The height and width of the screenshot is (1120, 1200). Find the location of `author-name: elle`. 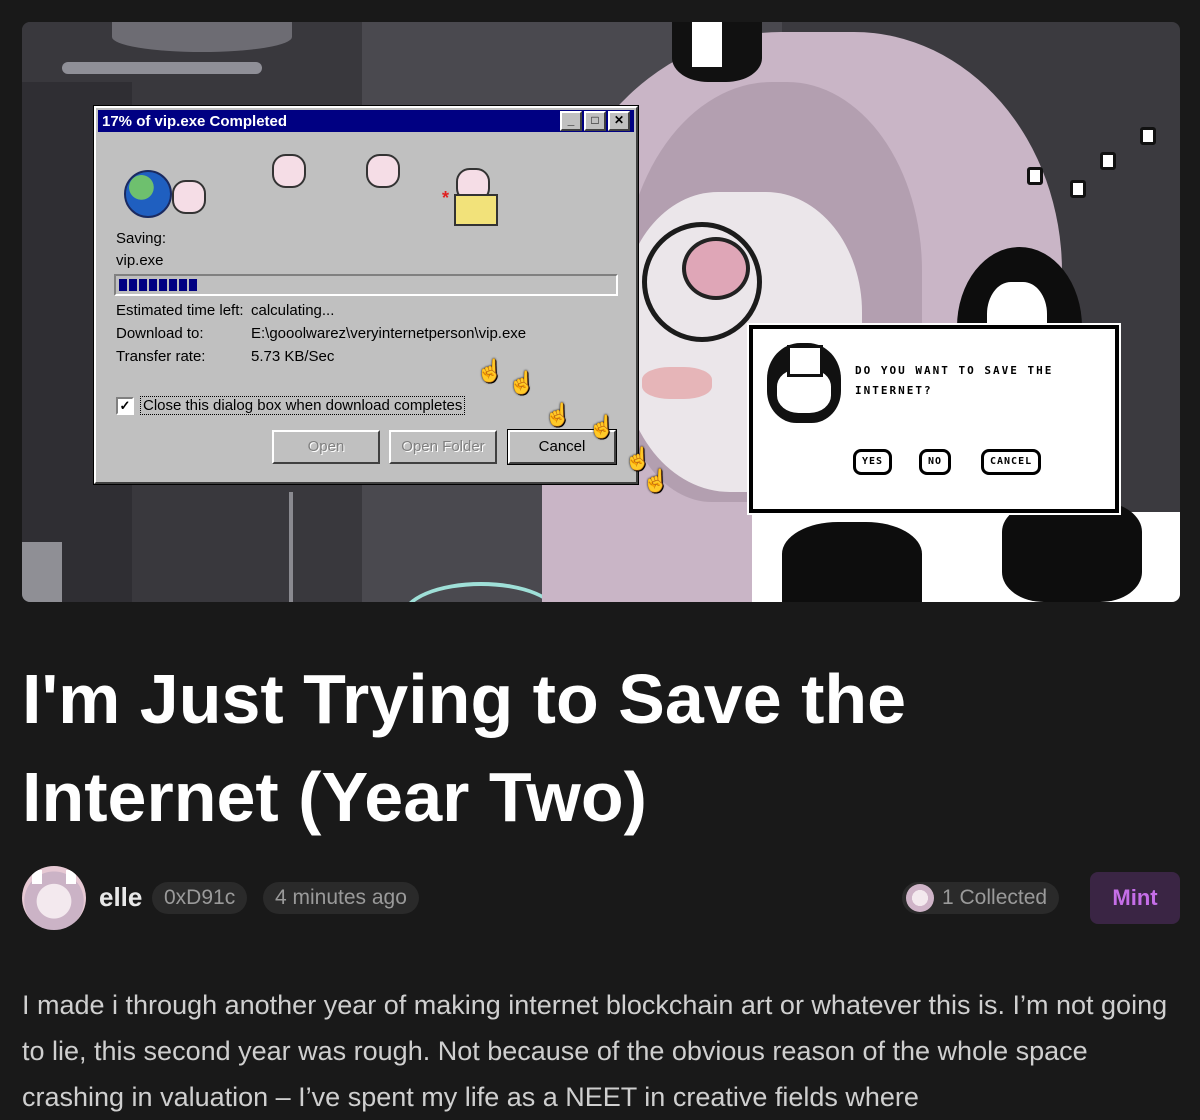

author-name: elle is located at coordinates (120, 897).